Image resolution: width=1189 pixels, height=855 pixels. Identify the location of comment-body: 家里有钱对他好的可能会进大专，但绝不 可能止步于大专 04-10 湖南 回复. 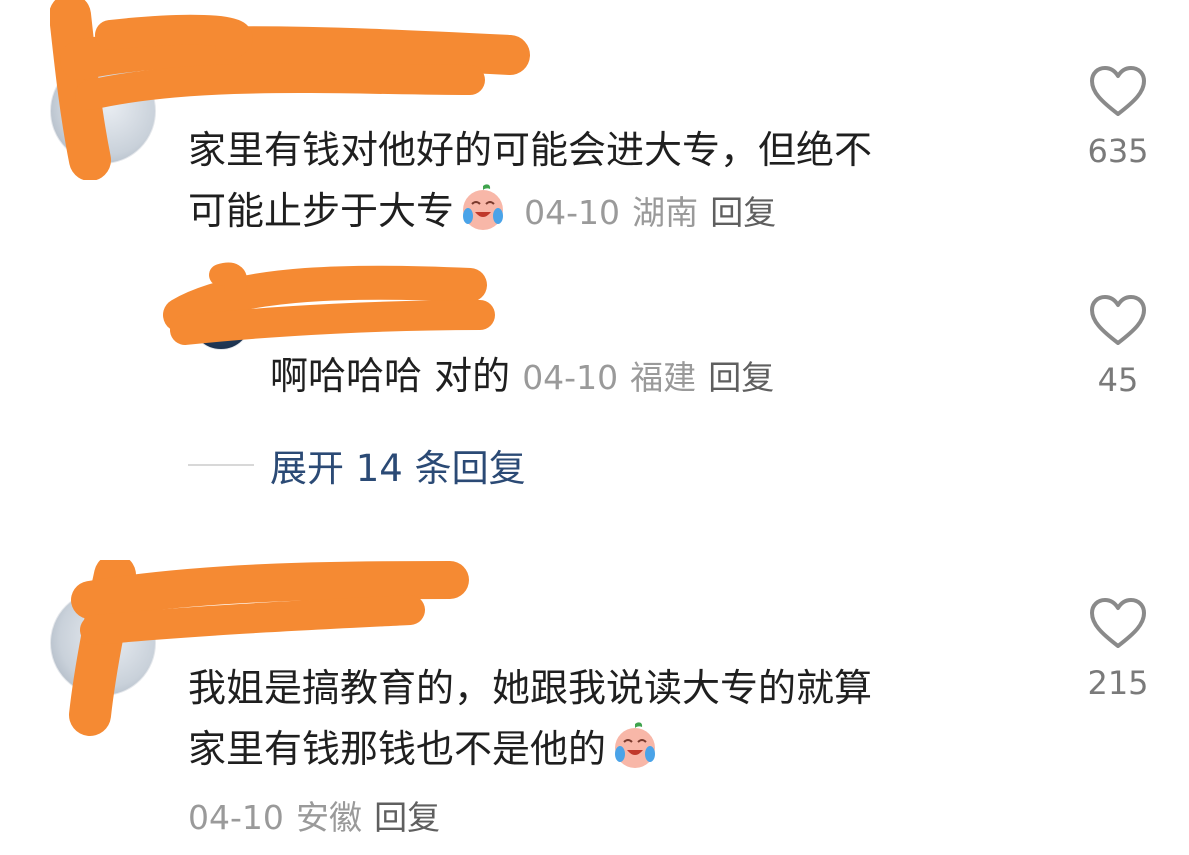
(628, 181).